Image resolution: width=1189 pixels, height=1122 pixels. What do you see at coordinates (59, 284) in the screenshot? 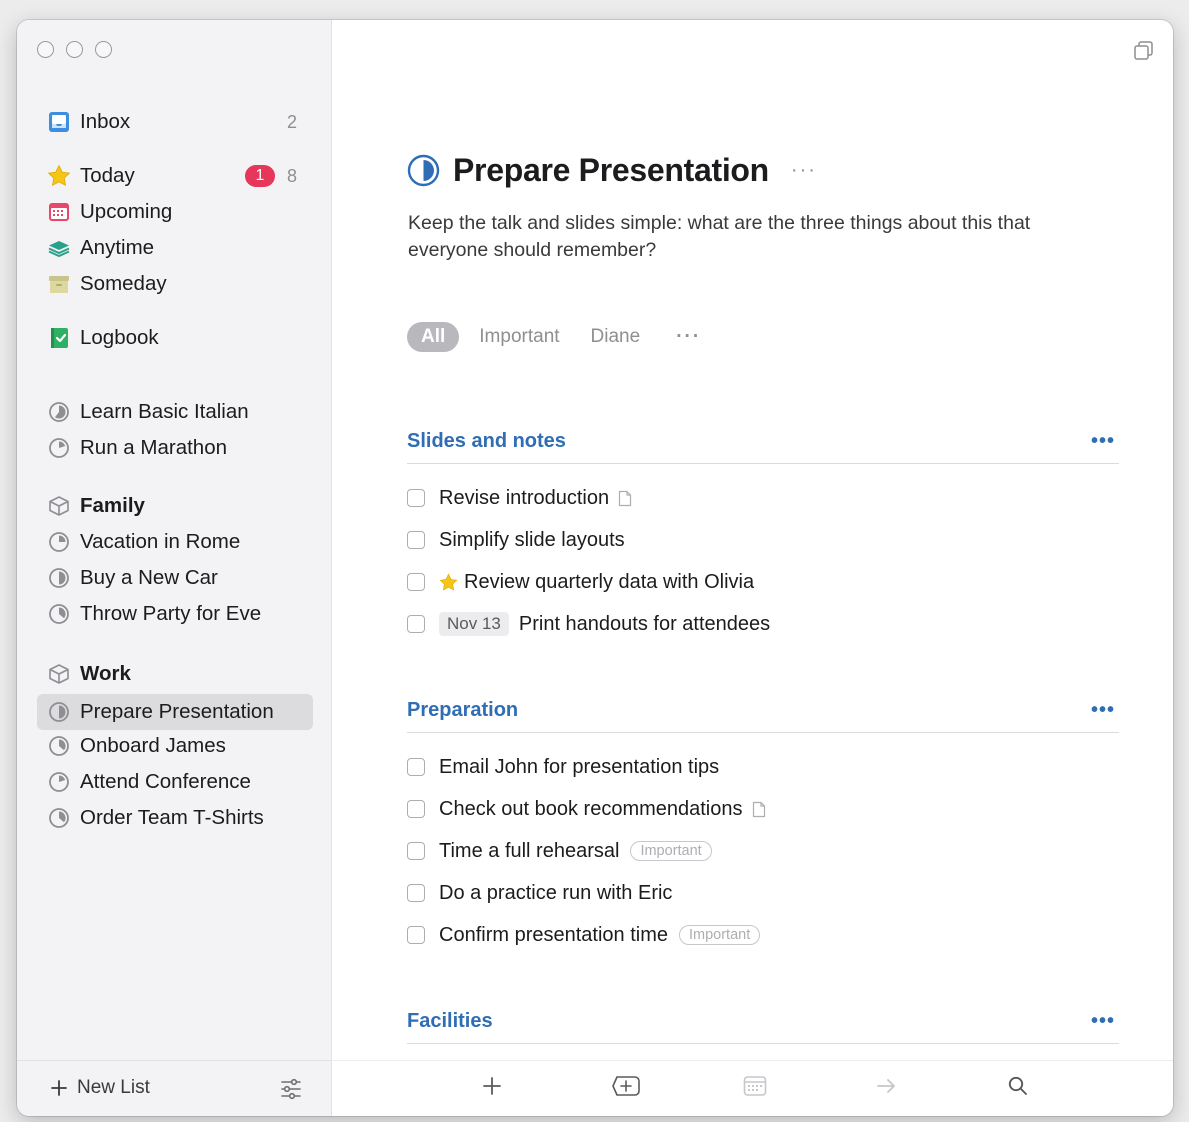
I see `archive-box-icon` at bounding box center [59, 284].